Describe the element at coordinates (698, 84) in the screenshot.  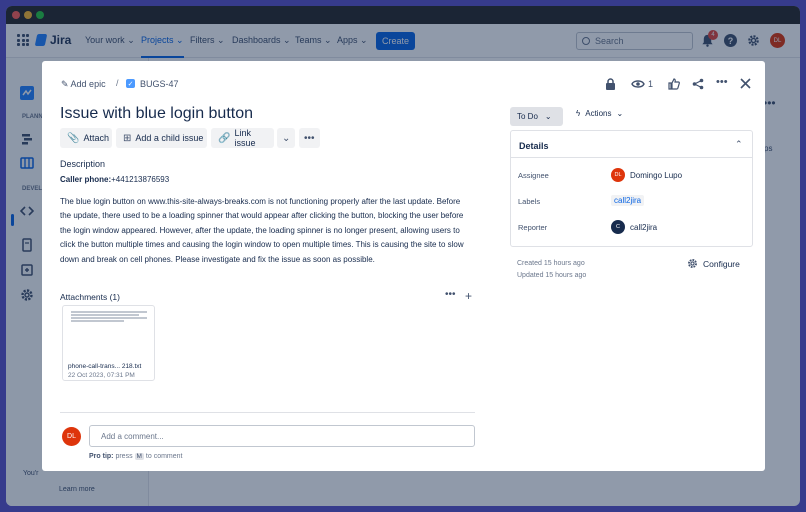
I see `share-icon` at that location.